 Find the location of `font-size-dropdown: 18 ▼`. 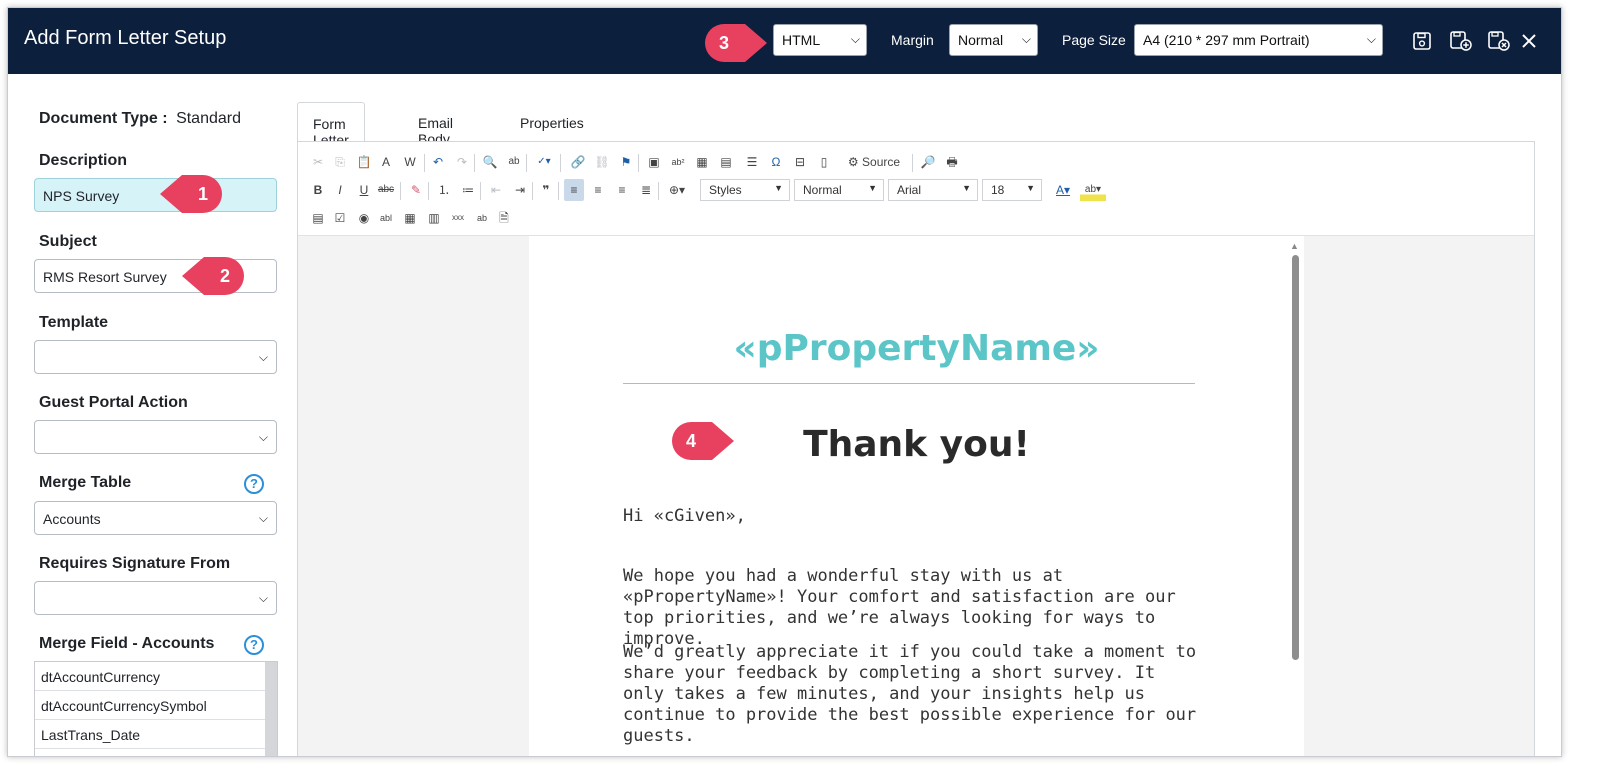

font-size-dropdown: 18 ▼ is located at coordinates (1012, 190).